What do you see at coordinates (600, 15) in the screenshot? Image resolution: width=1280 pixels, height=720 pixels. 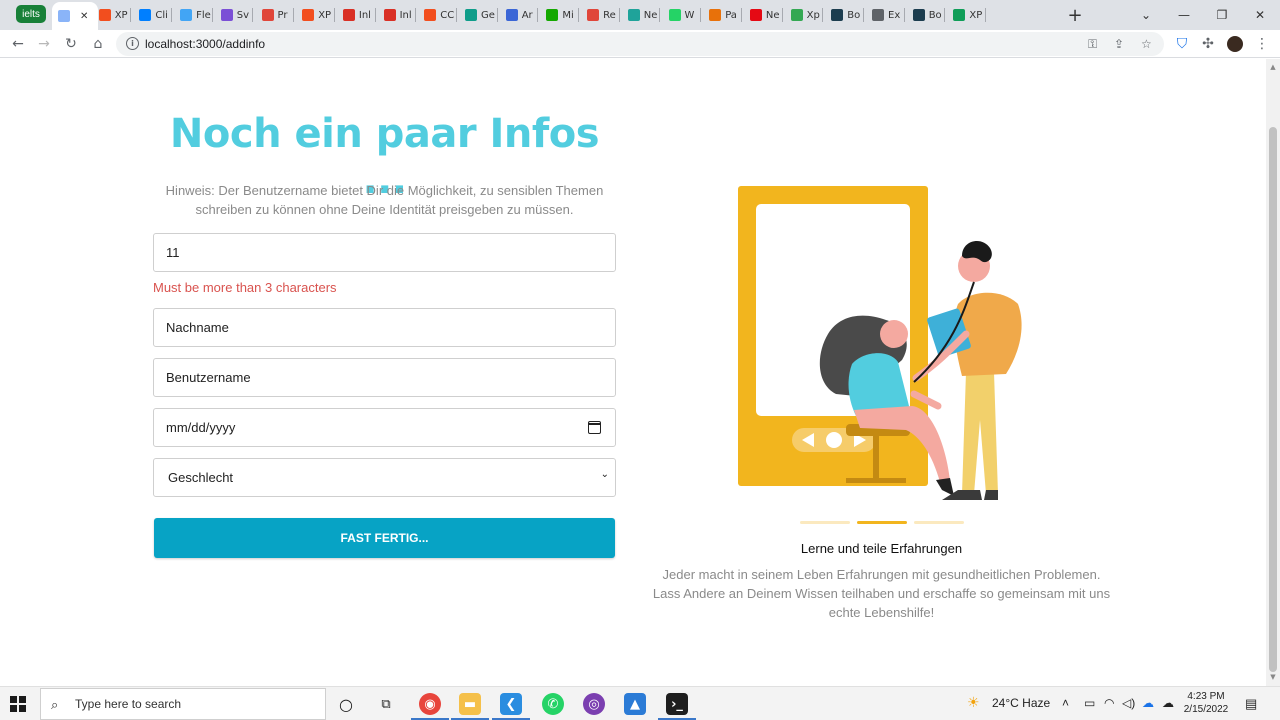 I see `browser-tab: Re` at bounding box center [600, 15].